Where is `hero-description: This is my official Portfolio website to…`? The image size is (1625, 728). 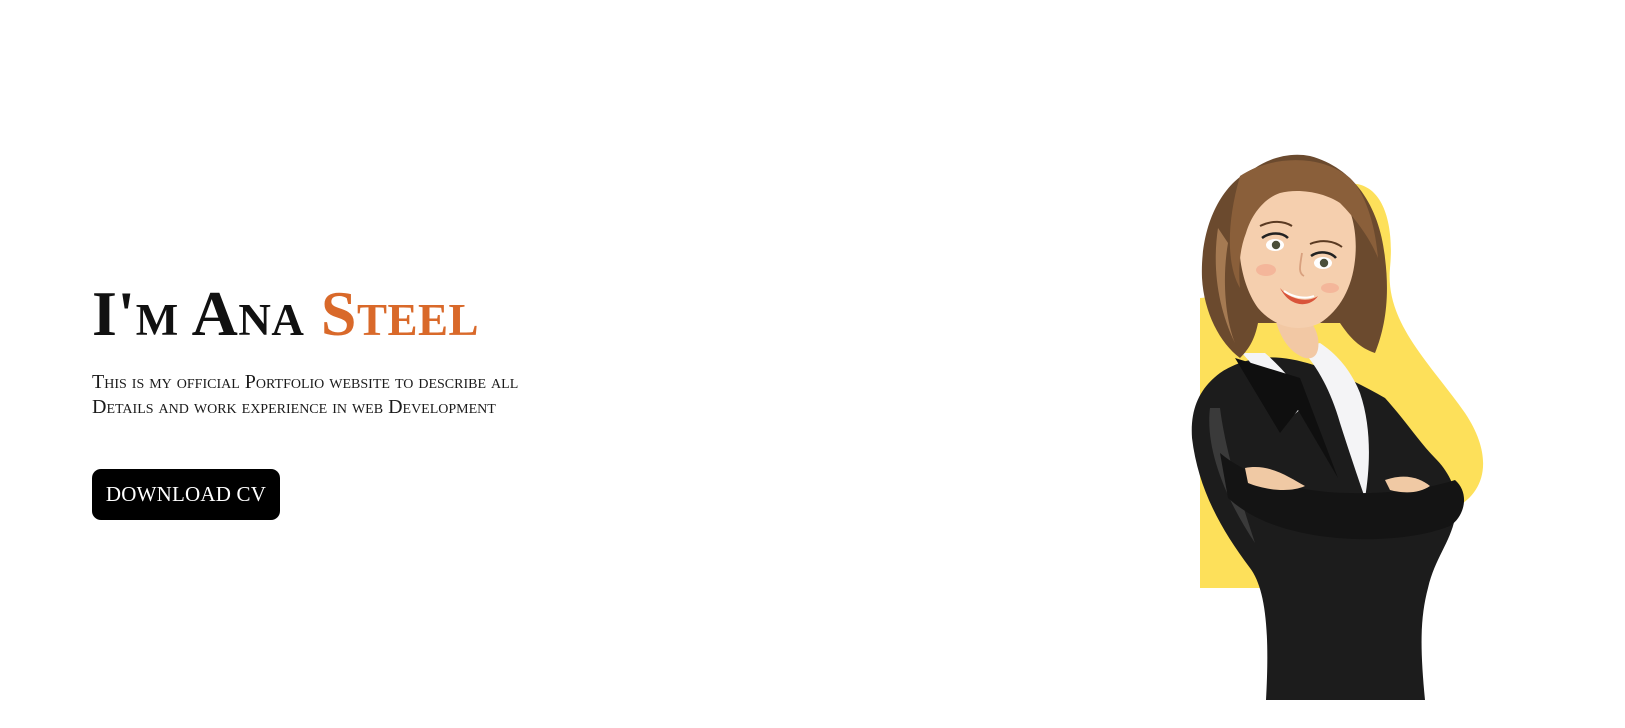
hero-description: This is my official Portfolio website to… is located at coordinates (352, 395).